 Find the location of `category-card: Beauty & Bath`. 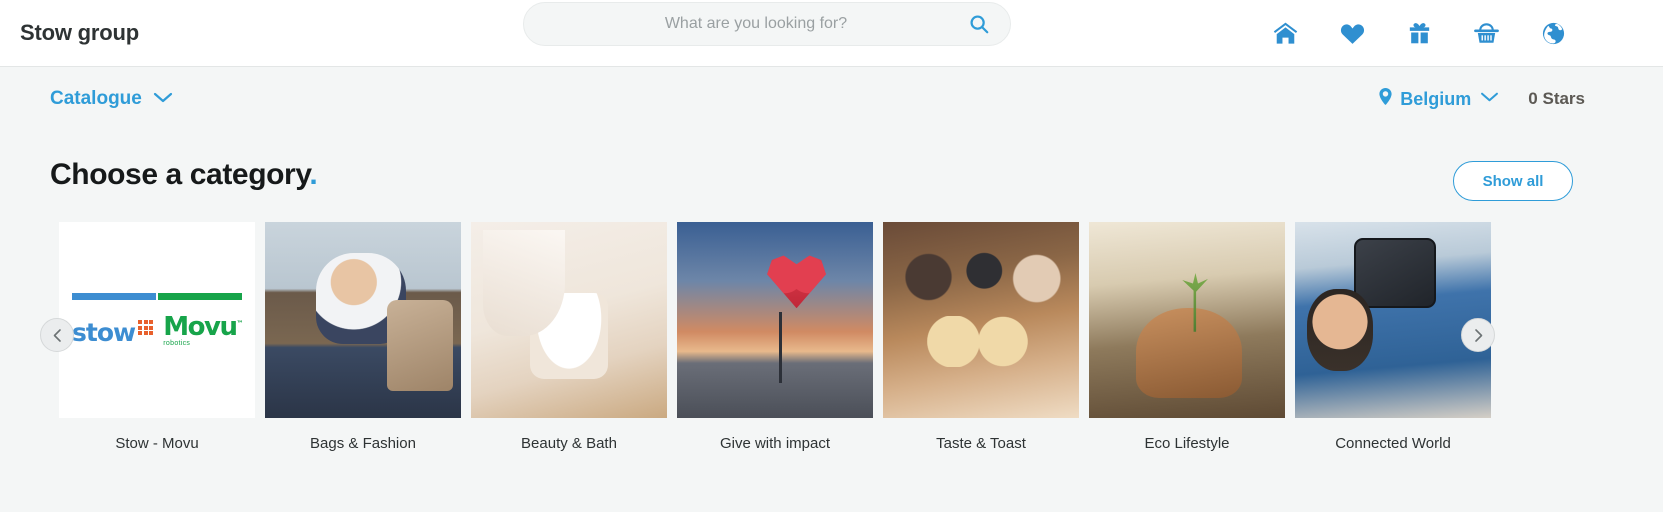

category-card: Beauty & Bath is located at coordinates (569, 337).